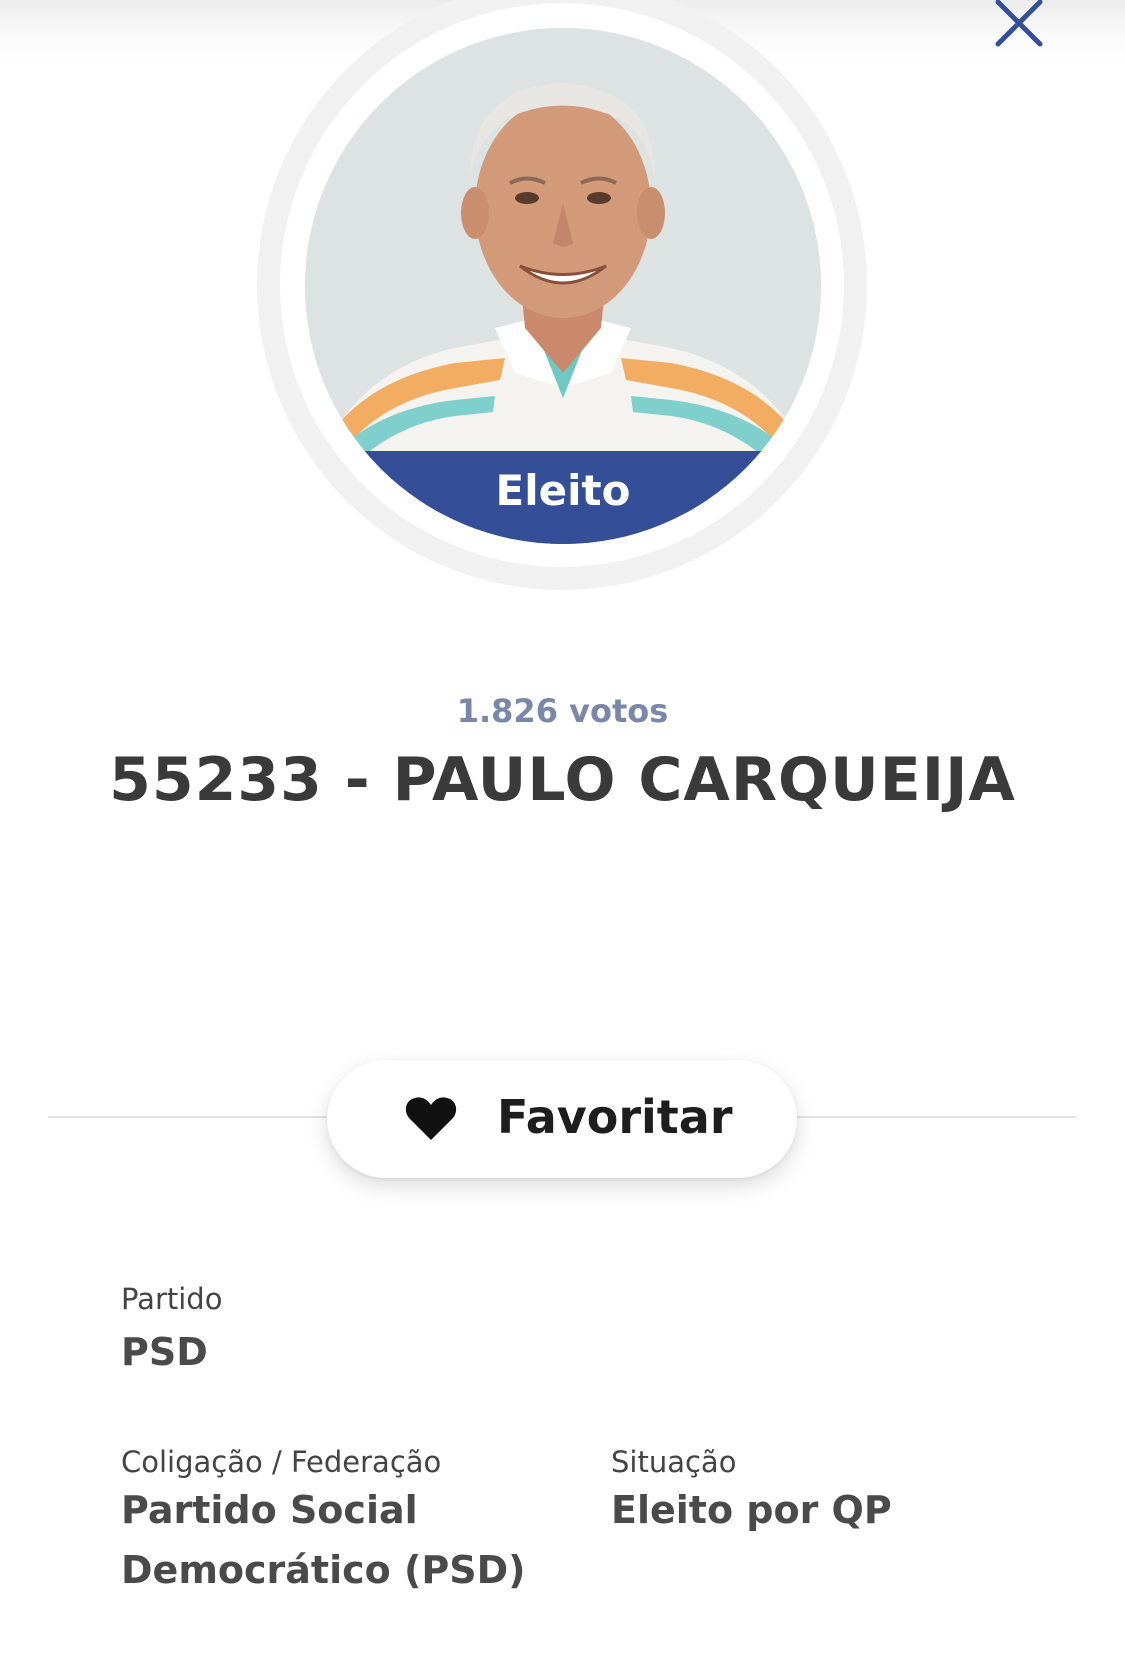 The image size is (1125, 1653). What do you see at coordinates (562, 780) in the screenshot?
I see `candidate-name: 55233 - PAULO CARQUEIJA` at bounding box center [562, 780].